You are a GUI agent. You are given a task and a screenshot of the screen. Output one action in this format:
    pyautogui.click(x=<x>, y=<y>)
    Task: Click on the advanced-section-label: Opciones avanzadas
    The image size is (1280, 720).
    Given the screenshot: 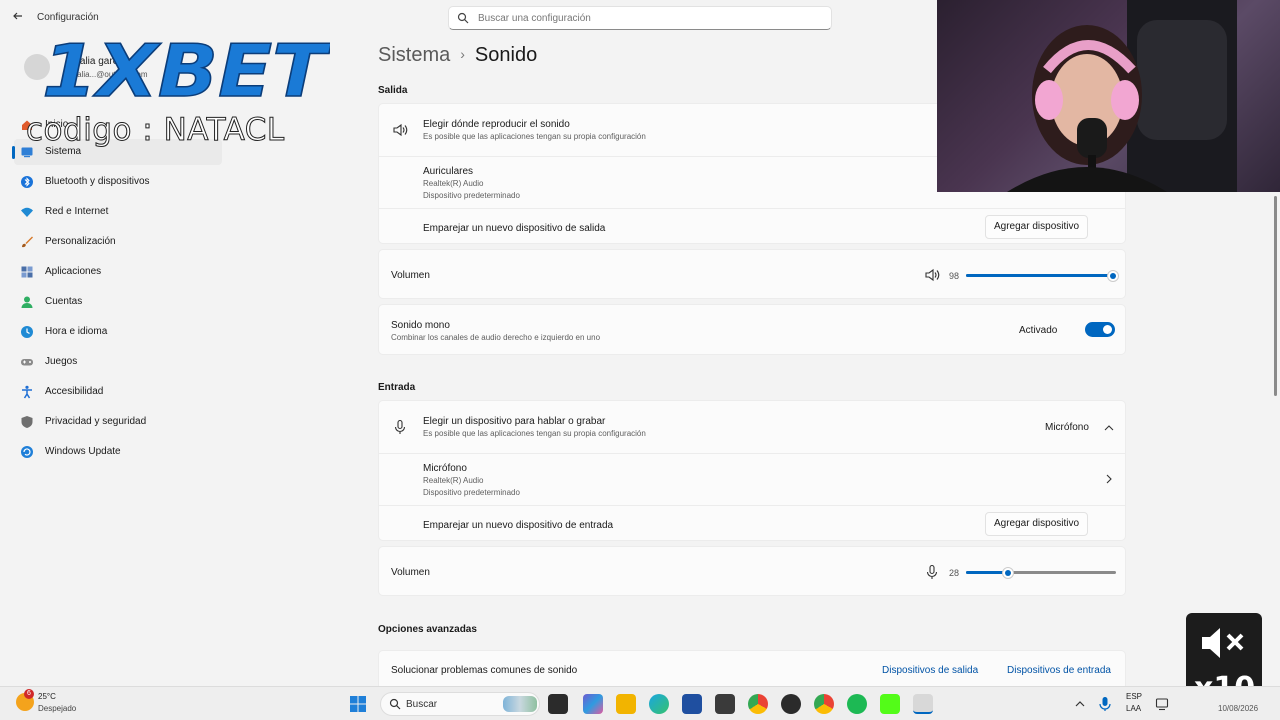 What is the action you would take?
    pyautogui.click(x=427, y=629)
    